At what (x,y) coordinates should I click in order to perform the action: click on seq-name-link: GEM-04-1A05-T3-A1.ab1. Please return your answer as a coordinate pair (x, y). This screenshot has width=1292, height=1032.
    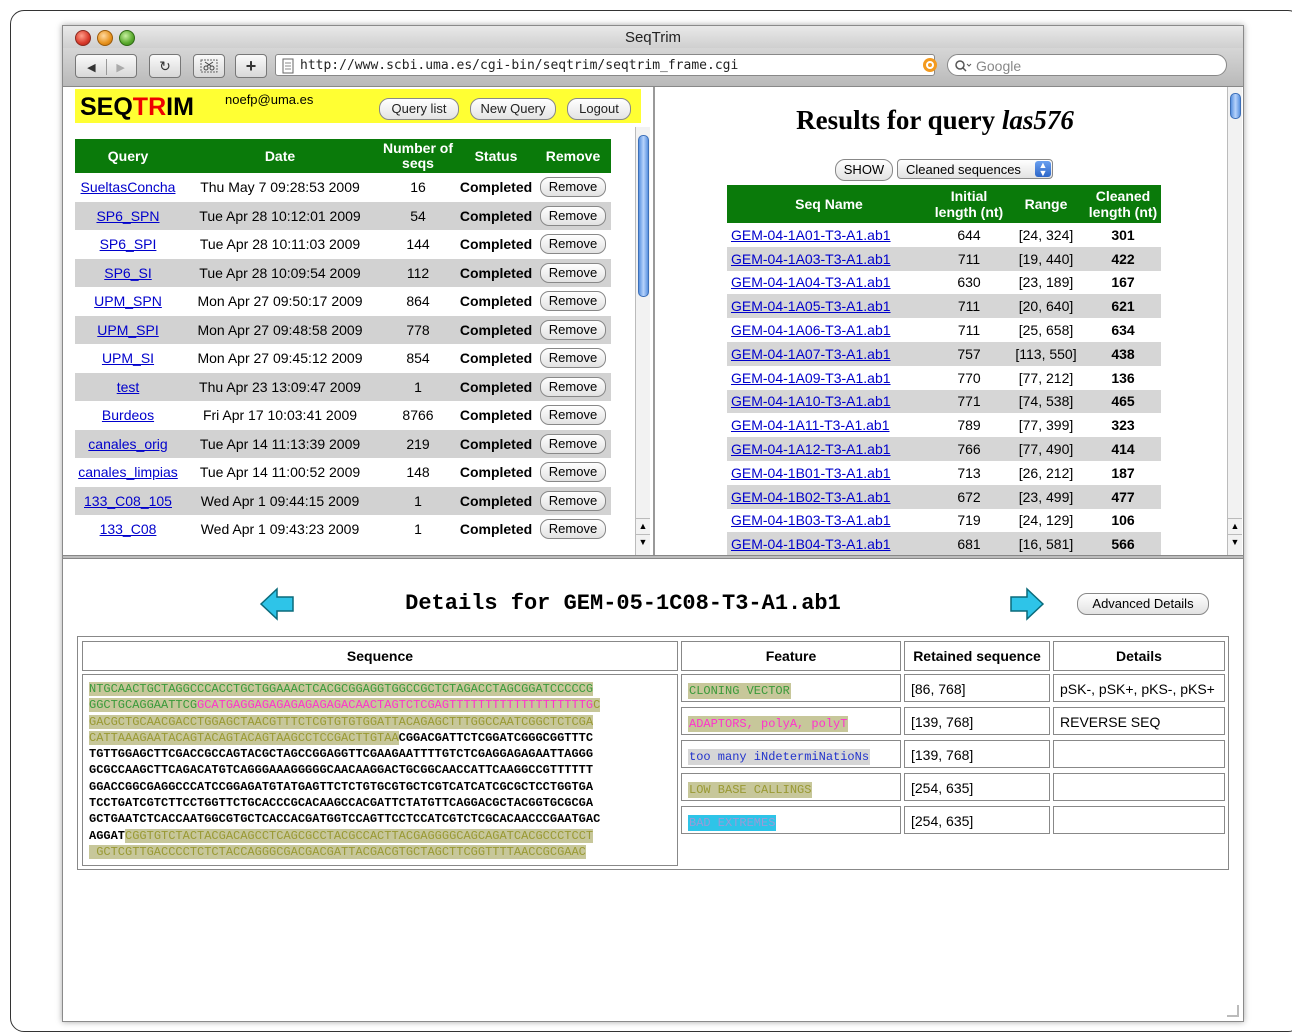
    Looking at the image, I should click on (811, 306).